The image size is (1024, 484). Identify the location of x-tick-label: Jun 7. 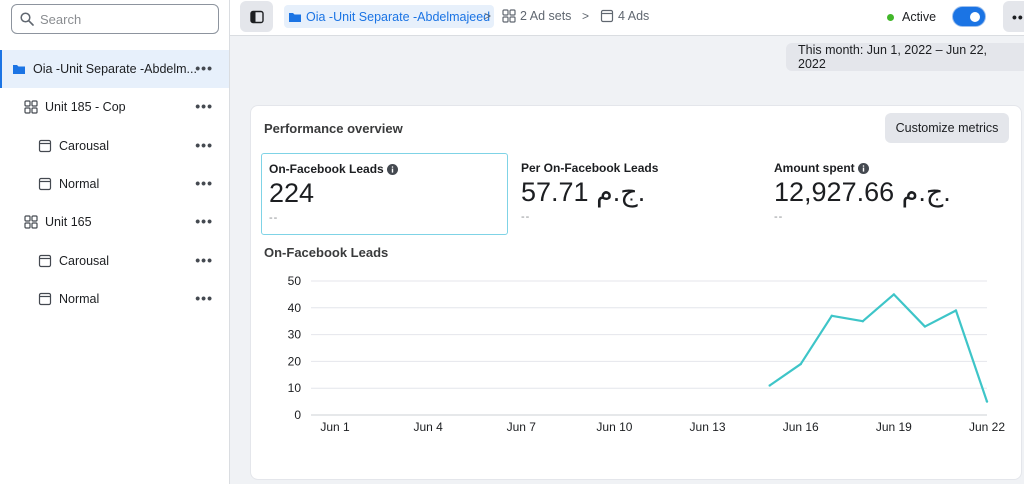
(522, 427).